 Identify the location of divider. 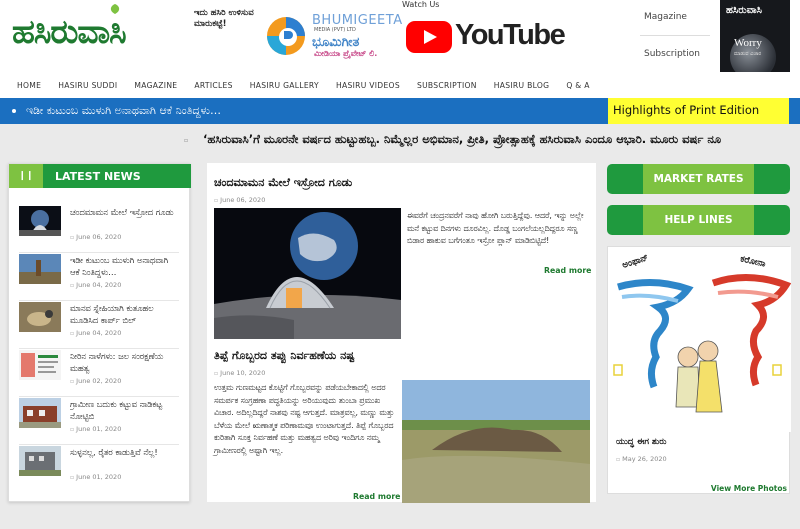
(675, 35).